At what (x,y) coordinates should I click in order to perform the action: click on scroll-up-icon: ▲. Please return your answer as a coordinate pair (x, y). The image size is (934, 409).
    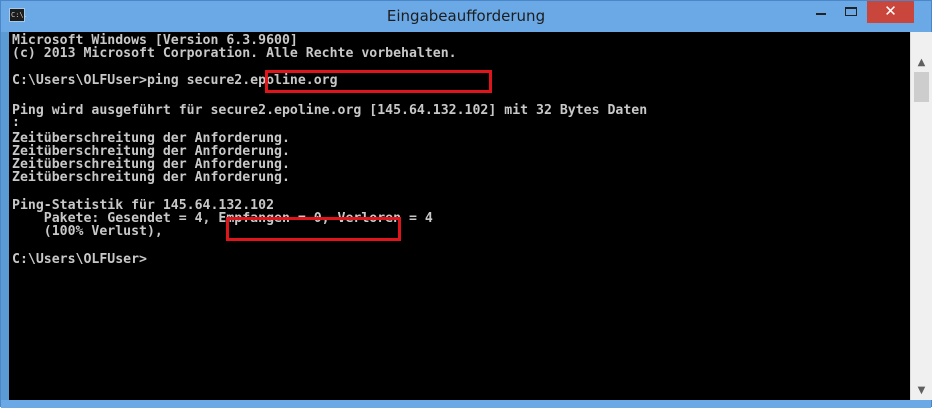
    Looking at the image, I should click on (921, 63).